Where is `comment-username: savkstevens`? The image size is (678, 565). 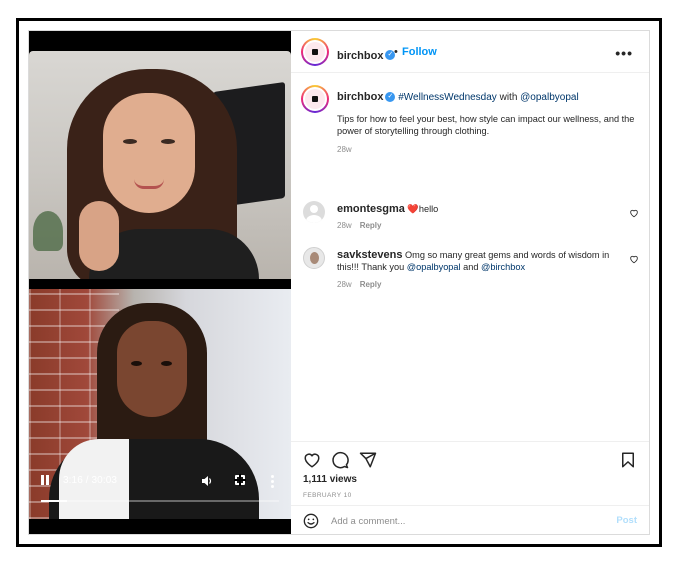
comment-username: savkstevens is located at coordinates (369, 255).